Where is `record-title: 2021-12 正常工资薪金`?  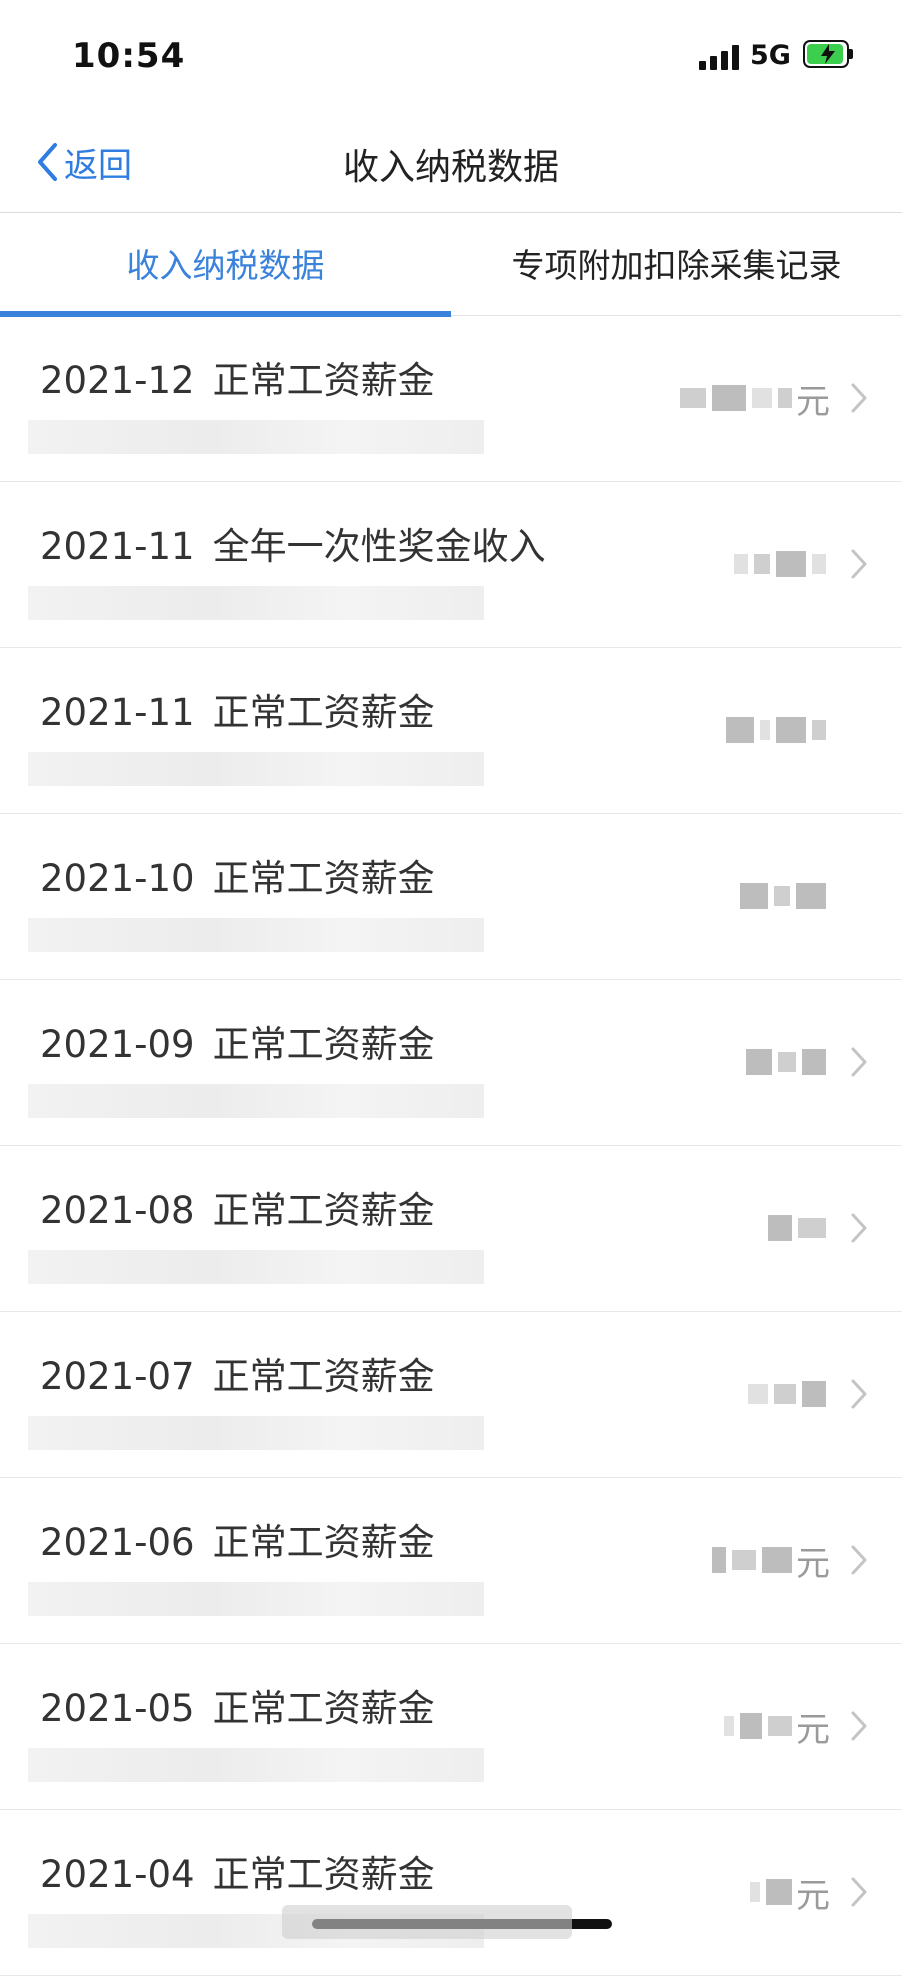
record-title: 2021-12 正常工资薪金 is located at coordinates (237, 377).